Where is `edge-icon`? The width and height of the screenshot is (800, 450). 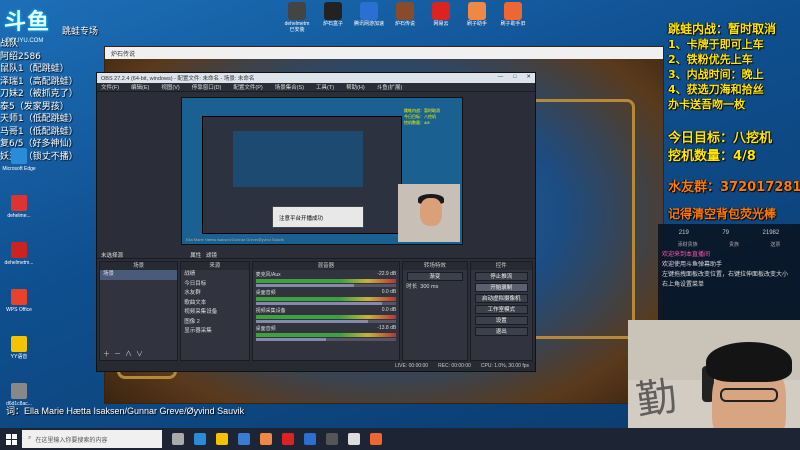
edge-icon is located at coordinates (200, 439).